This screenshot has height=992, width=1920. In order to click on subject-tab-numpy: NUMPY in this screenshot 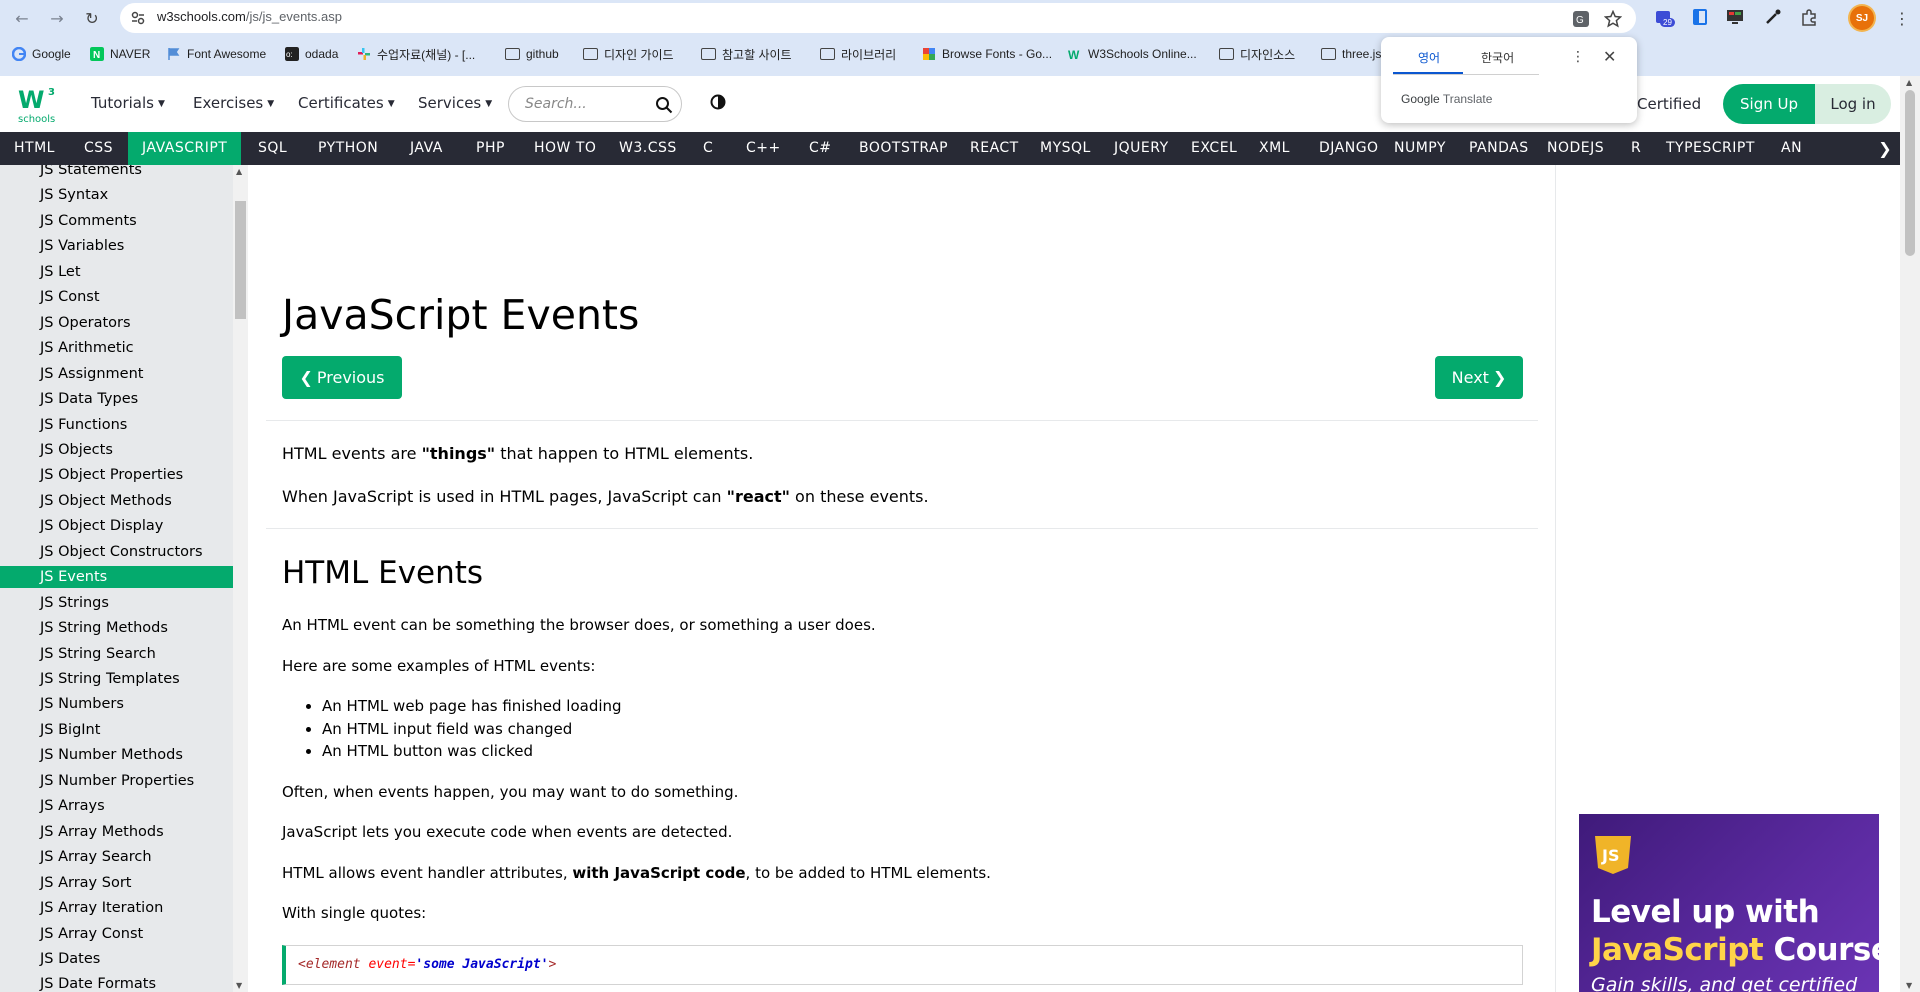, I will do `click(1420, 148)`.